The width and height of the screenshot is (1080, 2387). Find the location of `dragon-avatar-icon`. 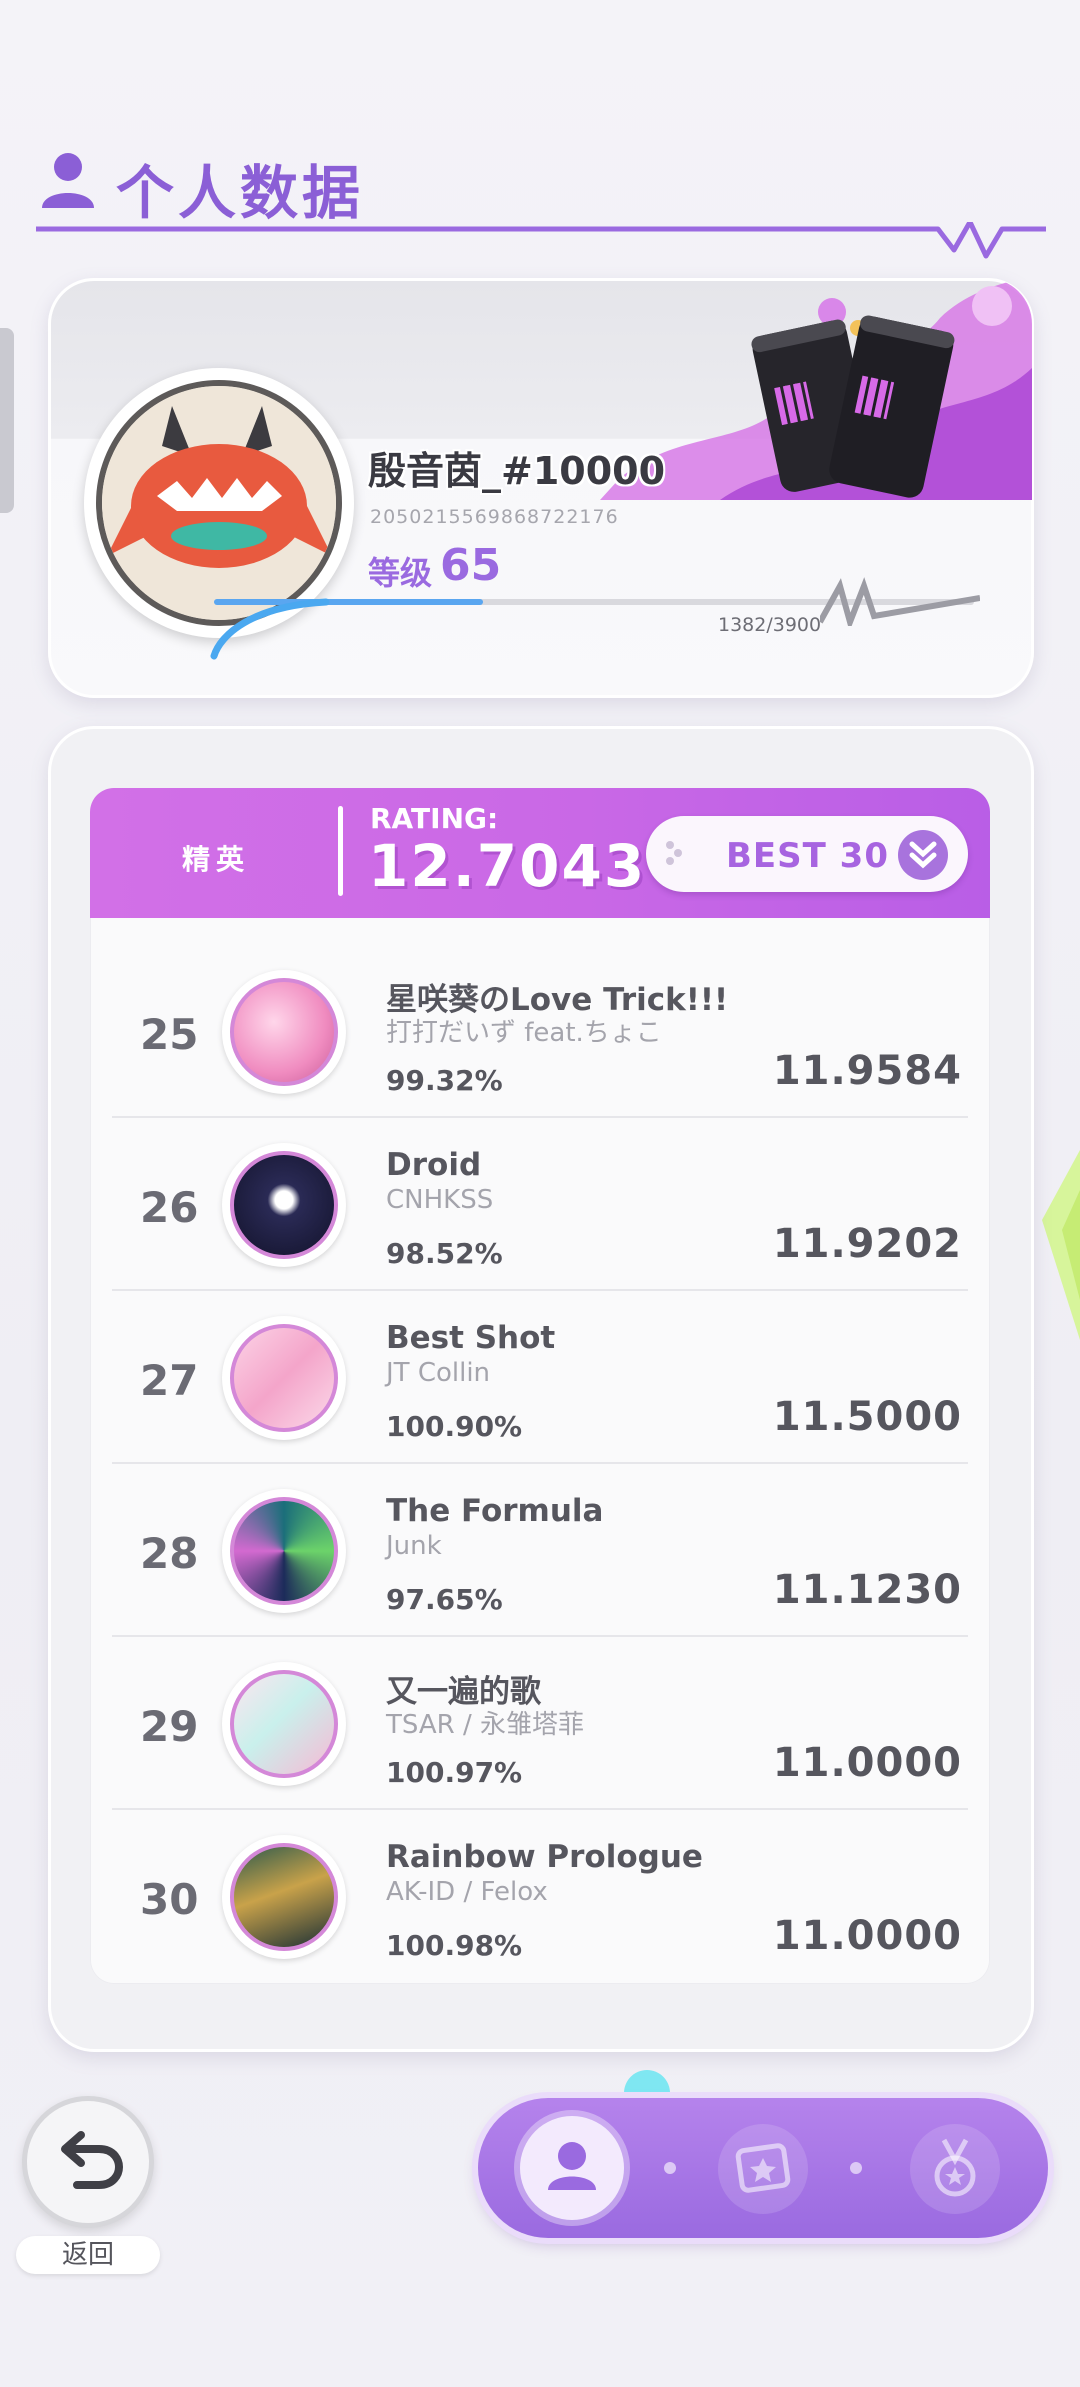

dragon-avatar-icon is located at coordinates (219, 503).